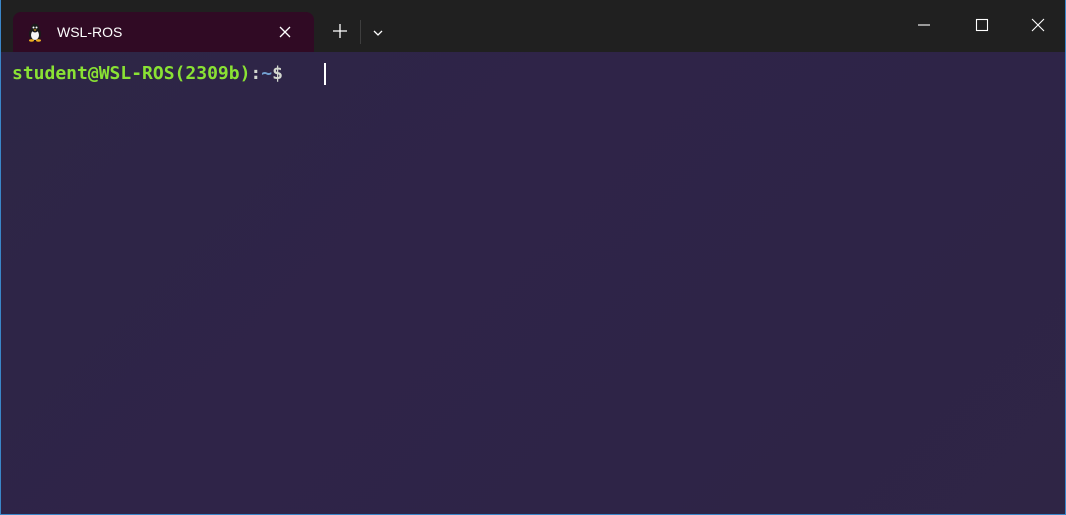 Image resolution: width=1066 pixels, height=515 pixels. I want to click on profile-dropdown-button, so click(378, 33).